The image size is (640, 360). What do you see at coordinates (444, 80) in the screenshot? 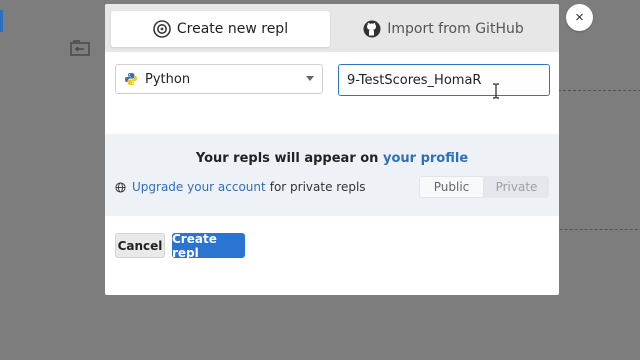
I see `repl-name-input` at bounding box center [444, 80].